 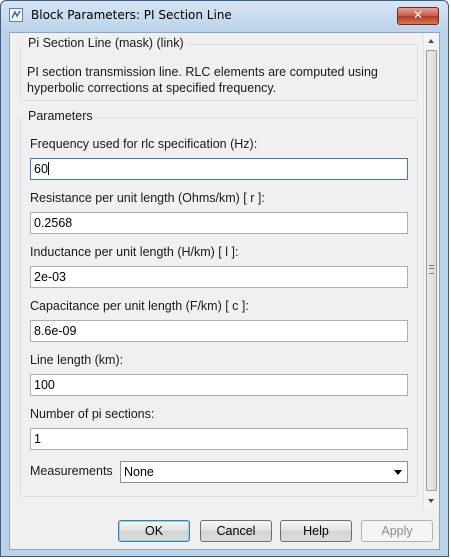 I want to click on title-bar: Block Parameters: PI Section Line ✕, so click(x=224, y=16).